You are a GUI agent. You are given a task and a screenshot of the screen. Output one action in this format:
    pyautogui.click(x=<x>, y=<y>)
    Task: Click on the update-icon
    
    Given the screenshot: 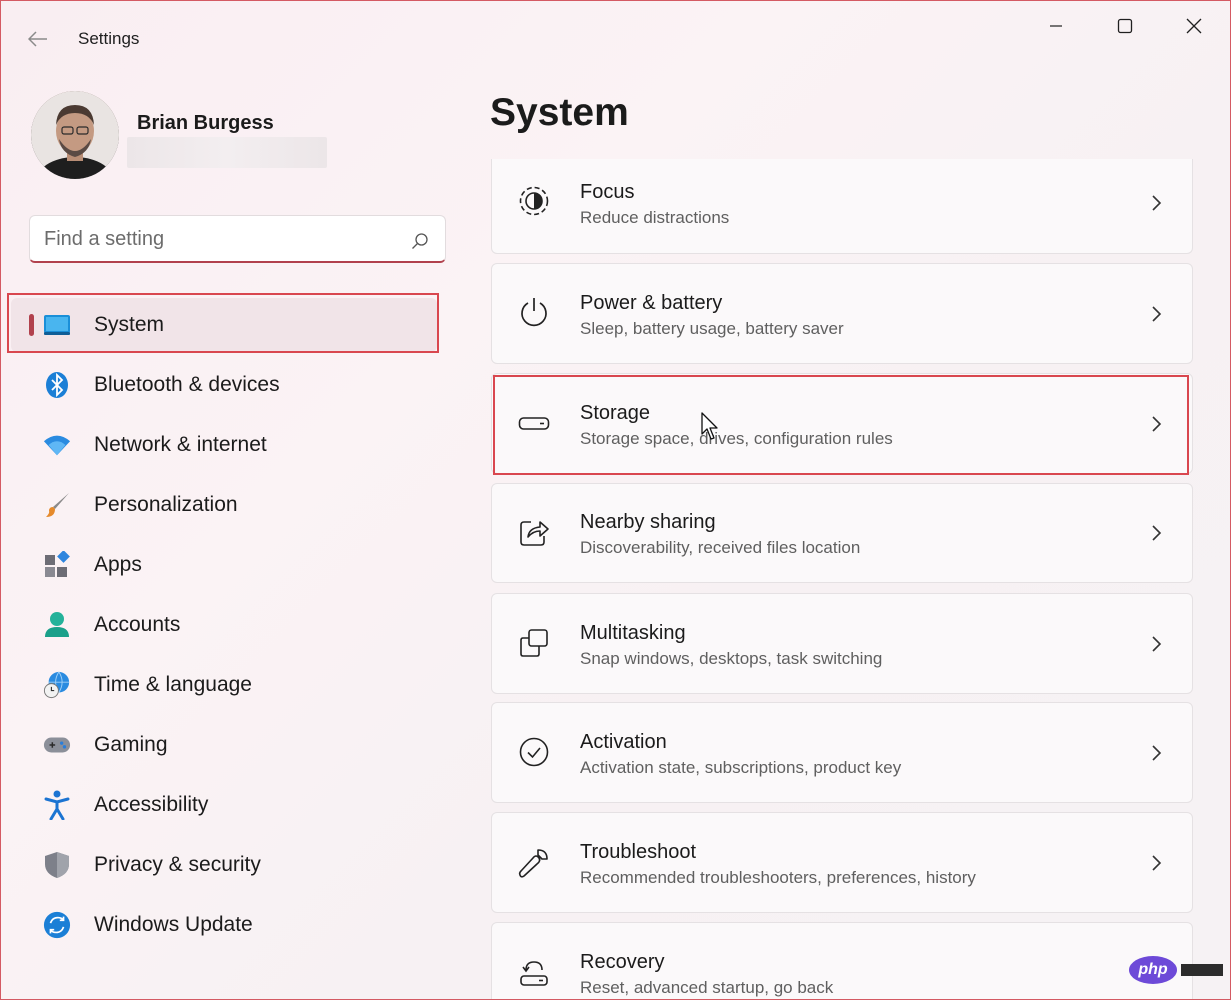 What is the action you would take?
    pyautogui.click(x=57, y=925)
    